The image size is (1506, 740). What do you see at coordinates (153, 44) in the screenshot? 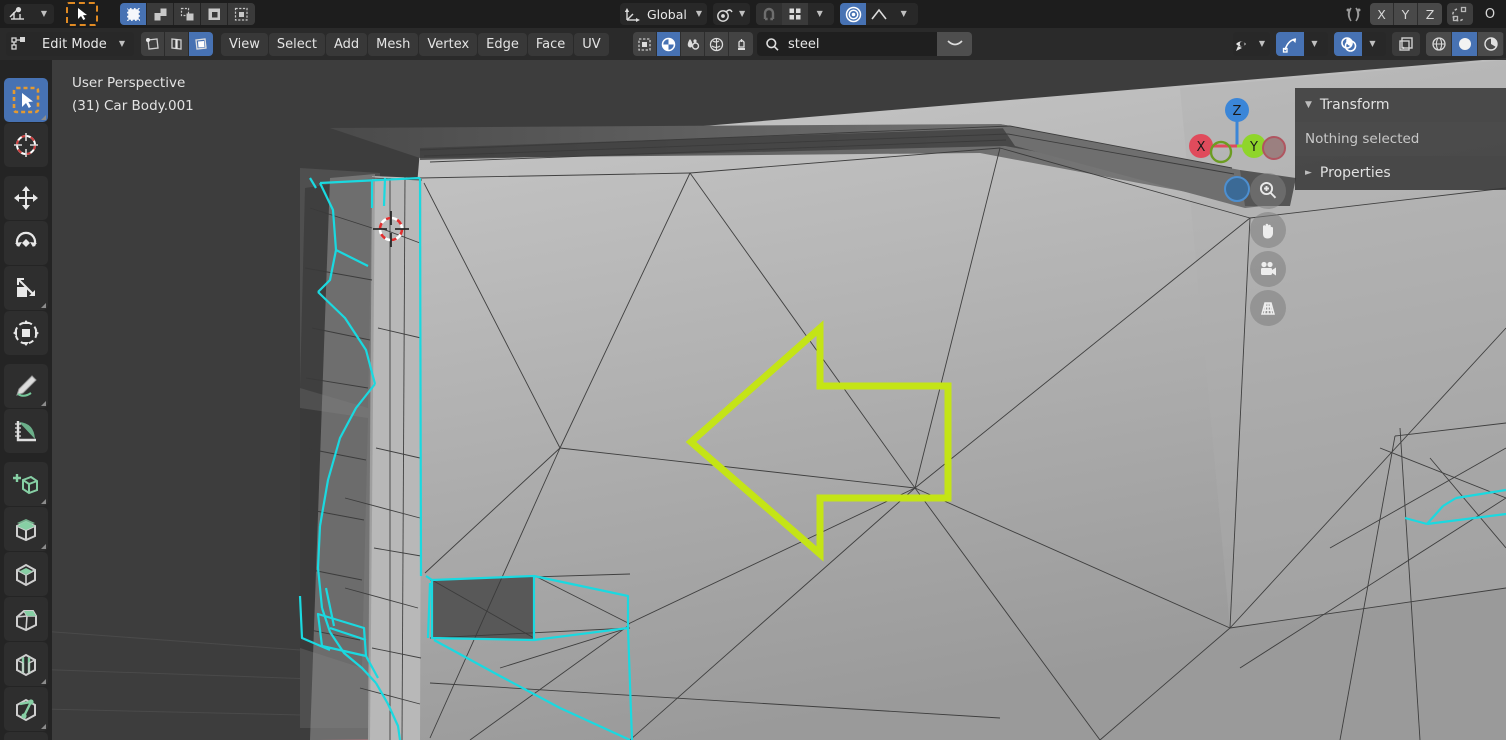
I see `vertex-select-button` at bounding box center [153, 44].